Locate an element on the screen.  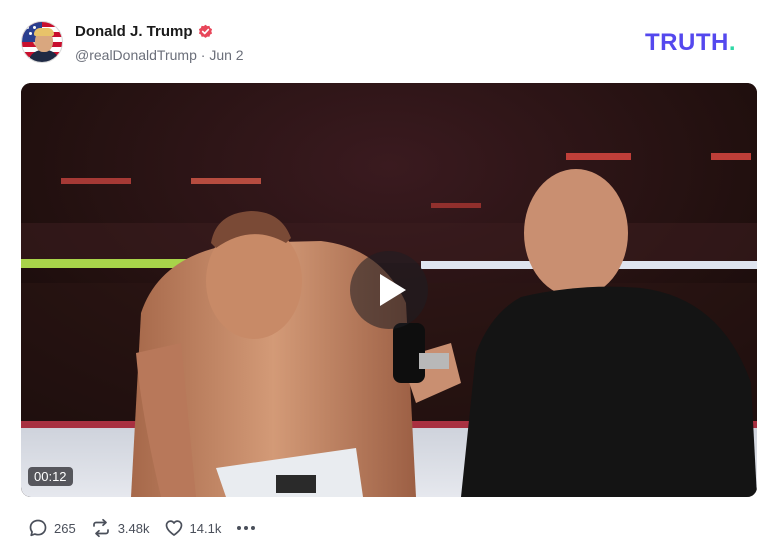
author-meta: @realDonaldTrump · Jun 2 is located at coordinates (159, 55).